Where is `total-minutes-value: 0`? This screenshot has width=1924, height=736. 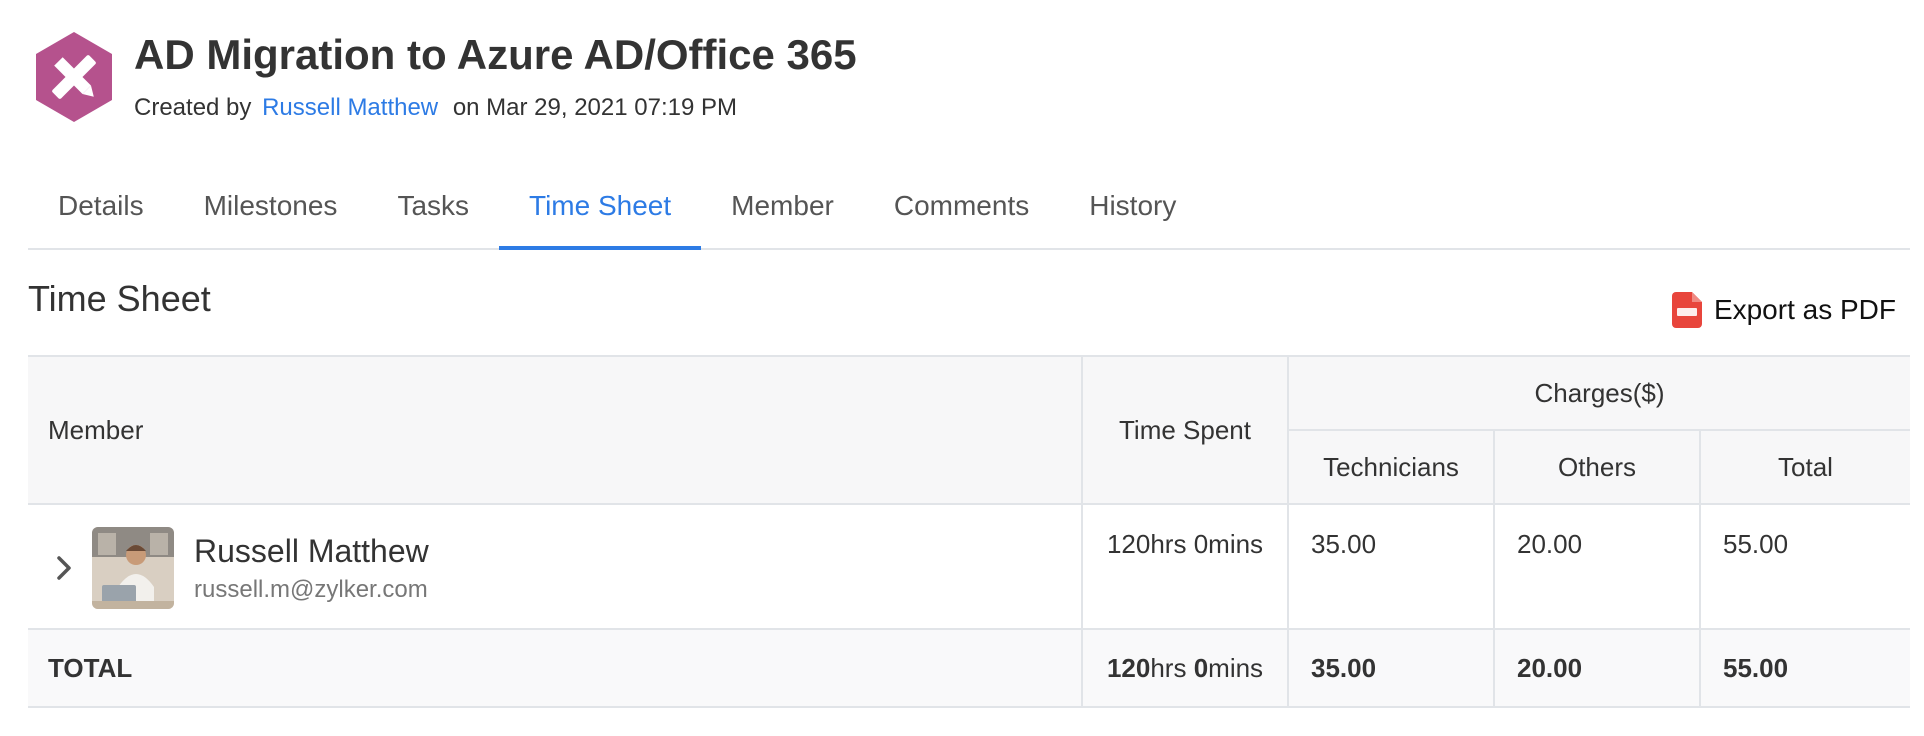 total-minutes-value: 0 is located at coordinates (1201, 667).